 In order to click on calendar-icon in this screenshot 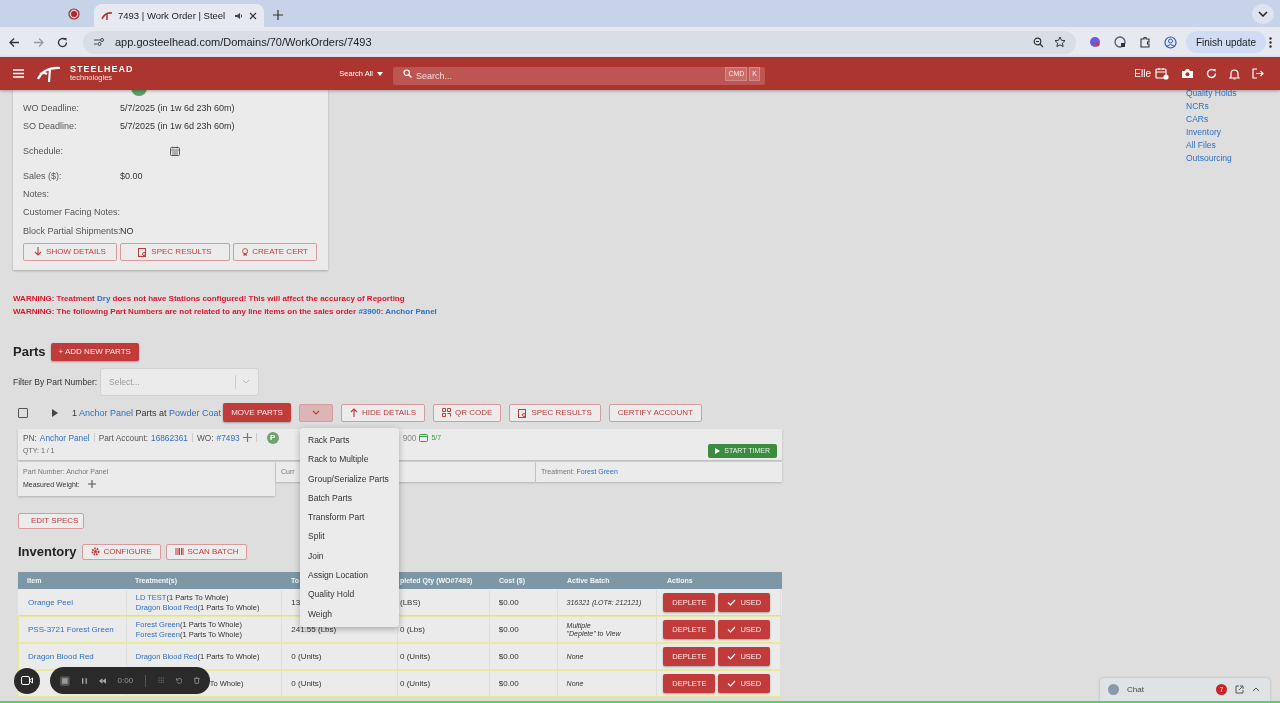, I will do `click(175, 151)`.